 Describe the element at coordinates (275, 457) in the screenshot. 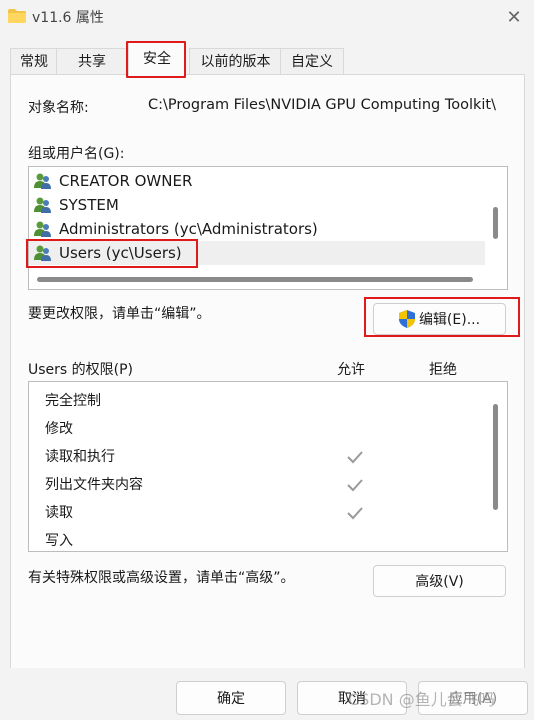

I see `permission-row: 读取和执行` at that location.